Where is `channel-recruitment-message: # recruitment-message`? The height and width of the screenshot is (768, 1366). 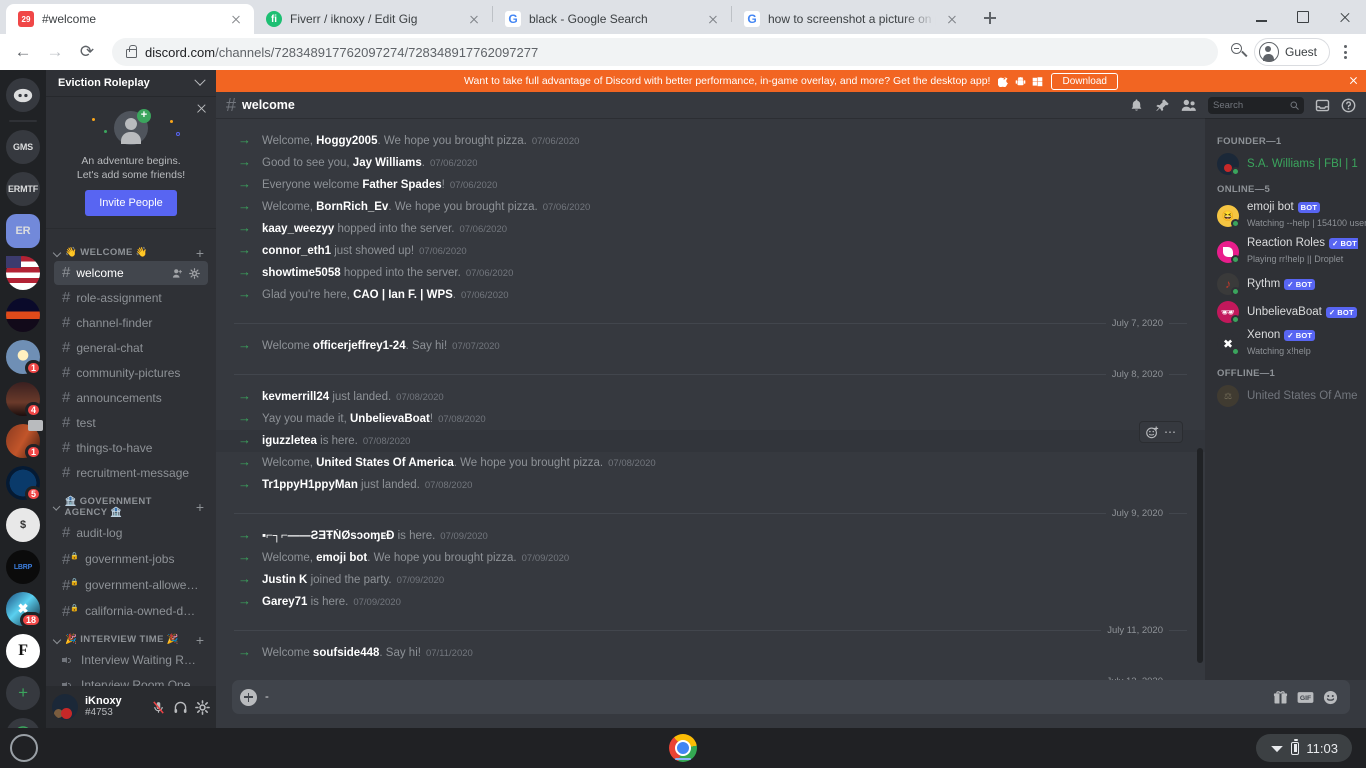 channel-recruitment-message: # recruitment-message is located at coordinates (131, 473).